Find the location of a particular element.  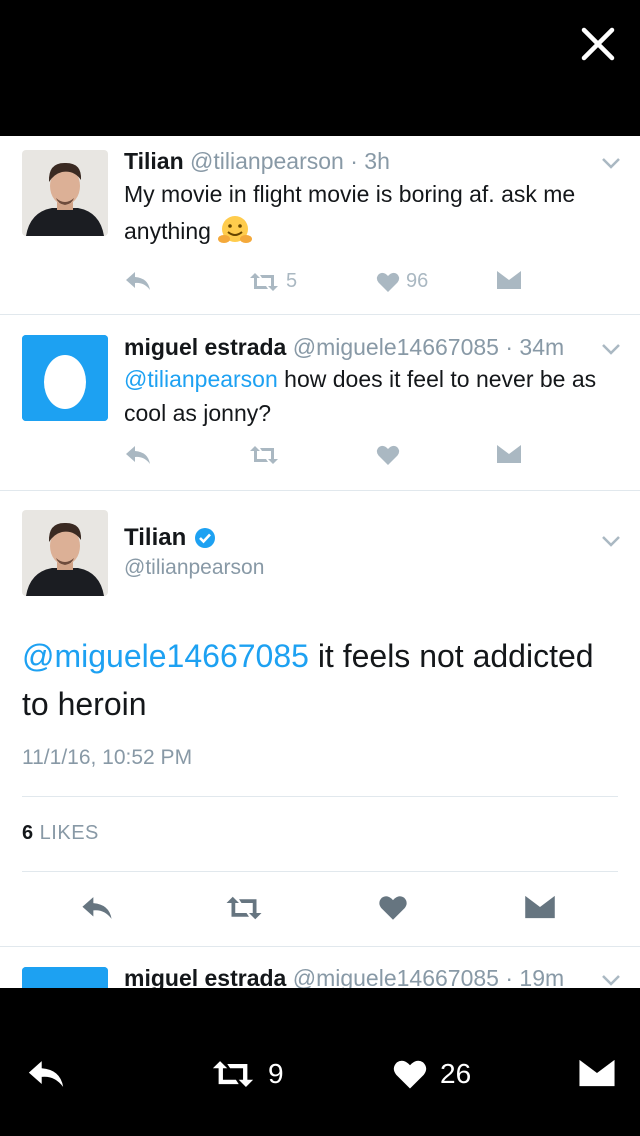

likes-summary: 6 LIKES is located at coordinates (60, 833).